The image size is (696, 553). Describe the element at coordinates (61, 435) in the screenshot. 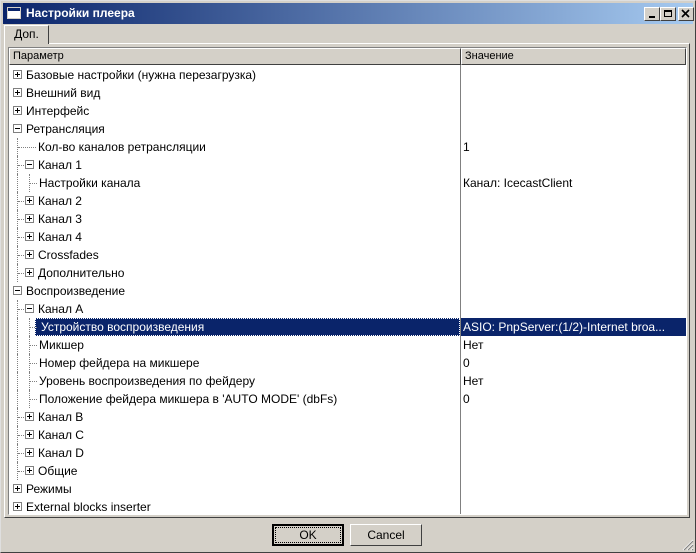

I see `tree-row-label: Канал C` at that location.